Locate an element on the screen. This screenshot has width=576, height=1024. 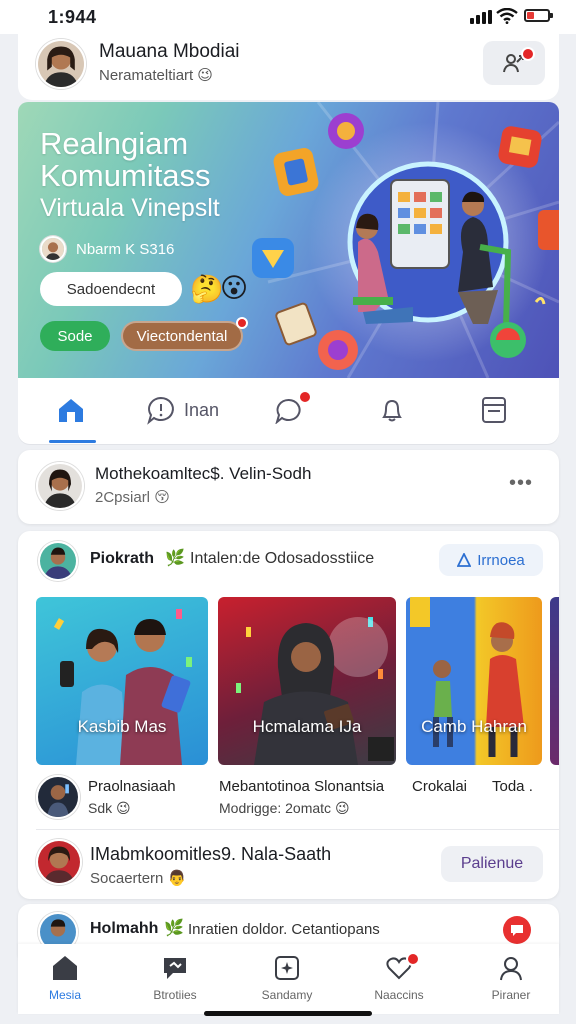
hero-green-button: Sode is located at coordinates (75, 336).